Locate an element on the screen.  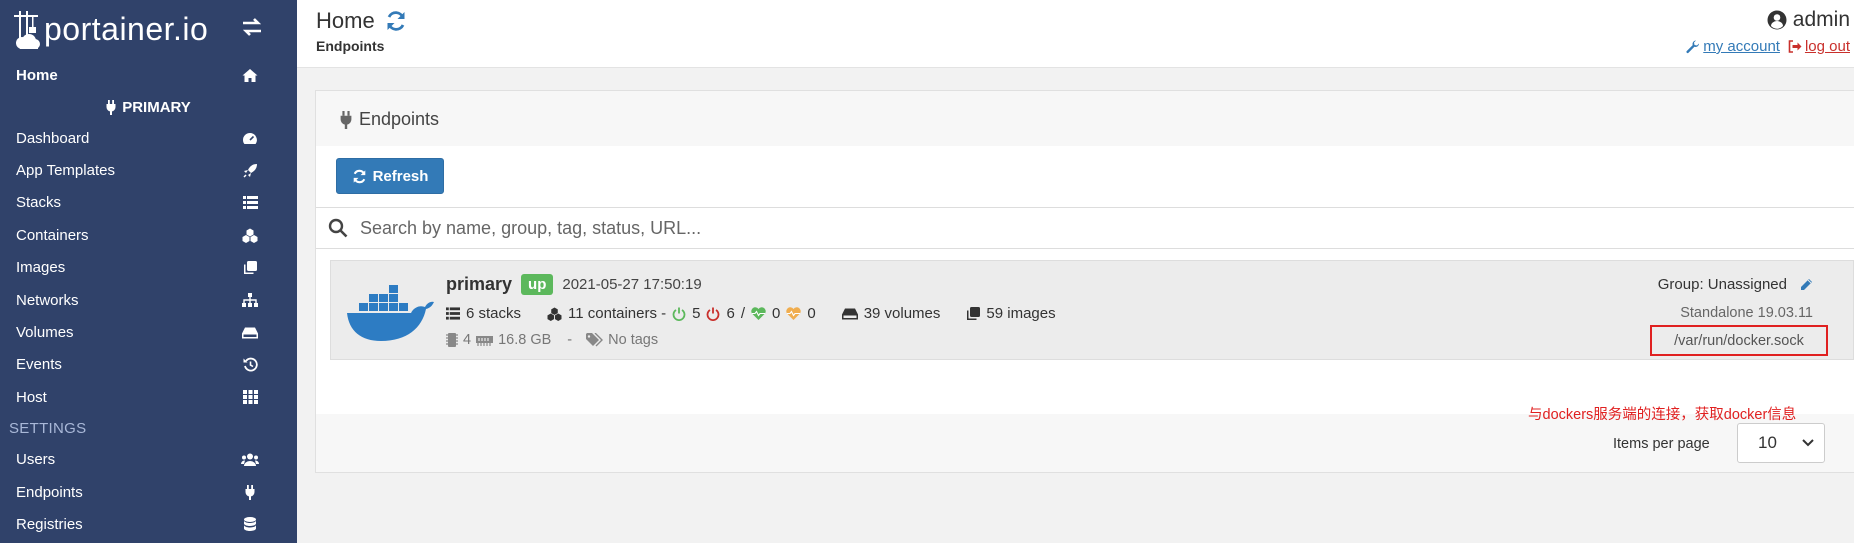
search-icon is located at coordinates (338, 228).